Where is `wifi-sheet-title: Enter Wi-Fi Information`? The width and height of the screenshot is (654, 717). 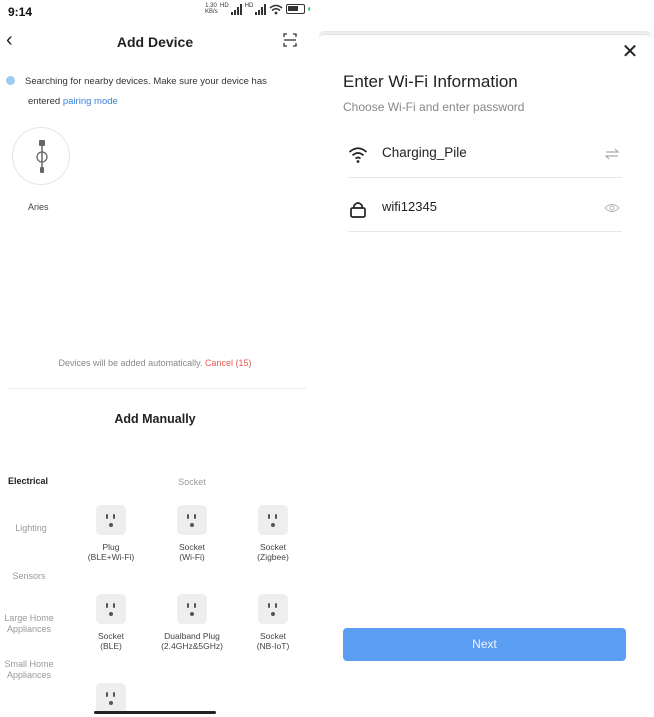 wifi-sheet-title: Enter Wi-Fi Information is located at coordinates (430, 81).